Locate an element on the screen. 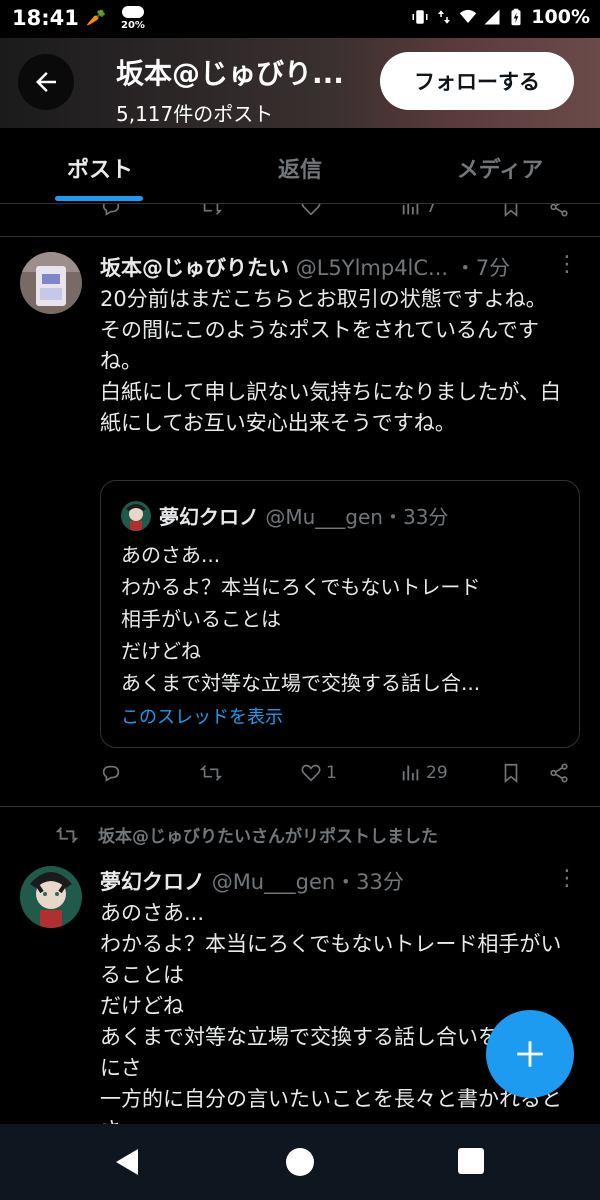 The image size is (600, 1200). handle: @Mu___gen is located at coordinates (274, 882).